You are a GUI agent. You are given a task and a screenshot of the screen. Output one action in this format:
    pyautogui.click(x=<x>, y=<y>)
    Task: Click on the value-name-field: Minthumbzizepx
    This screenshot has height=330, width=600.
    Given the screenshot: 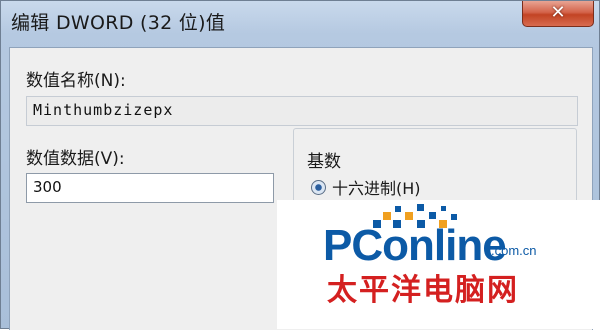 What is the action you would take?
    pyautogui.click(x=302, y=111)
    